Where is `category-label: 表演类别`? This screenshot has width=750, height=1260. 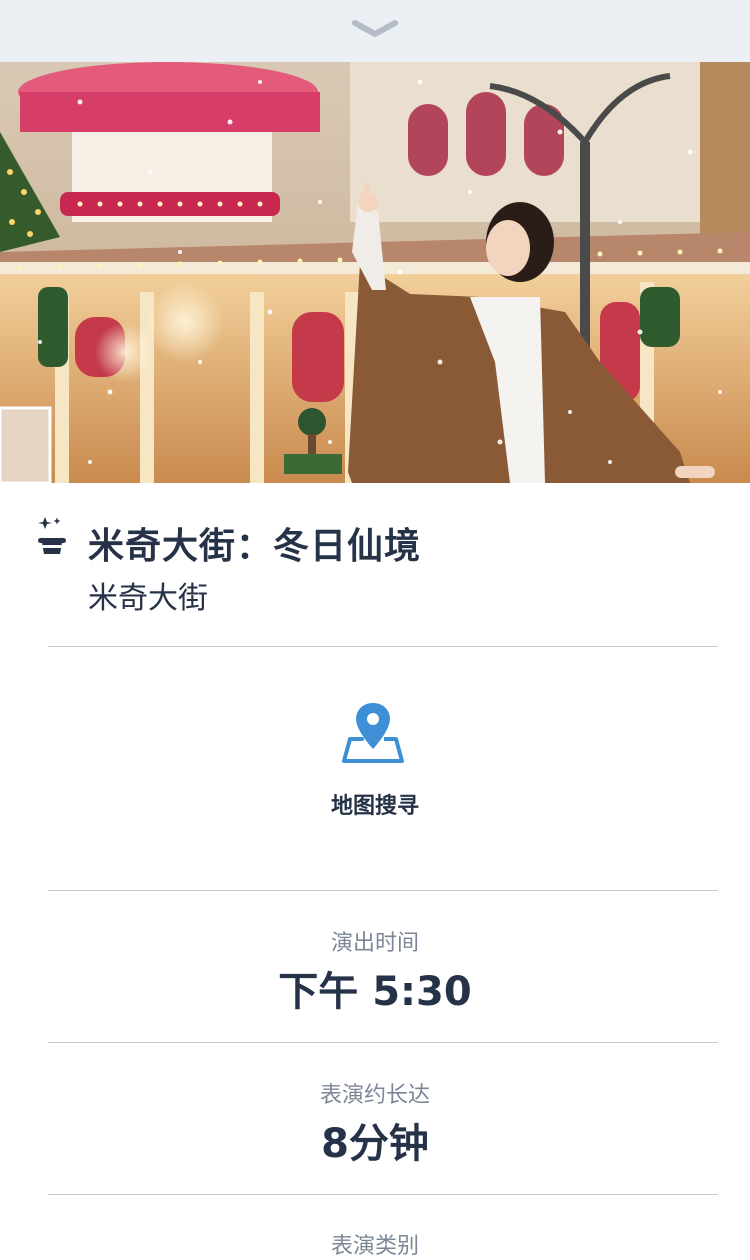 category-label: 表演类别 is located at coordinates (374, 1246).